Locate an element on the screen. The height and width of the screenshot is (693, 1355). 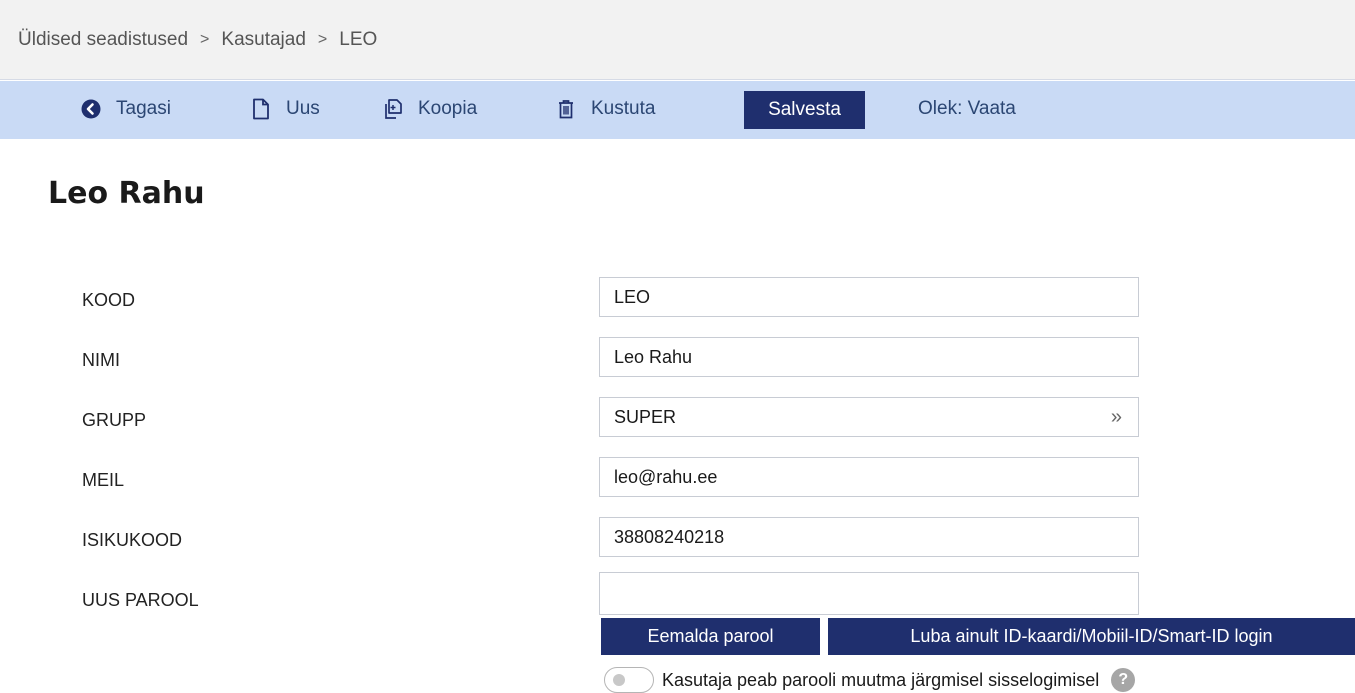
name-input is located at coordinates (869, 357).